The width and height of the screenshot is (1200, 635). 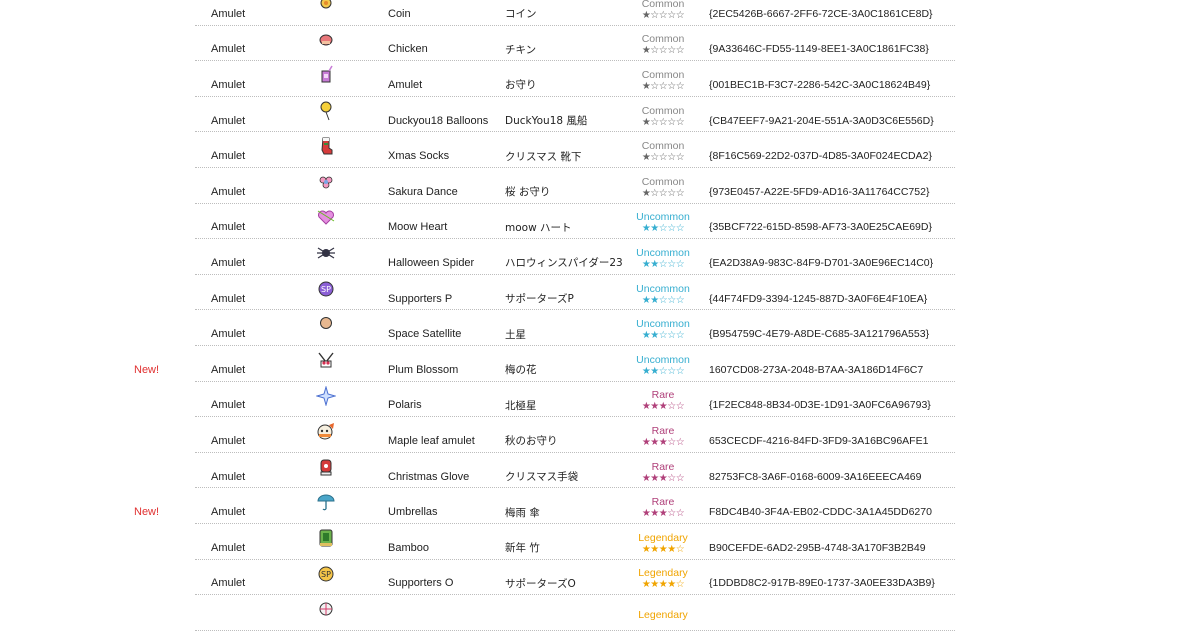 I want to click on balloon-icon, so click(x=326, y=117).